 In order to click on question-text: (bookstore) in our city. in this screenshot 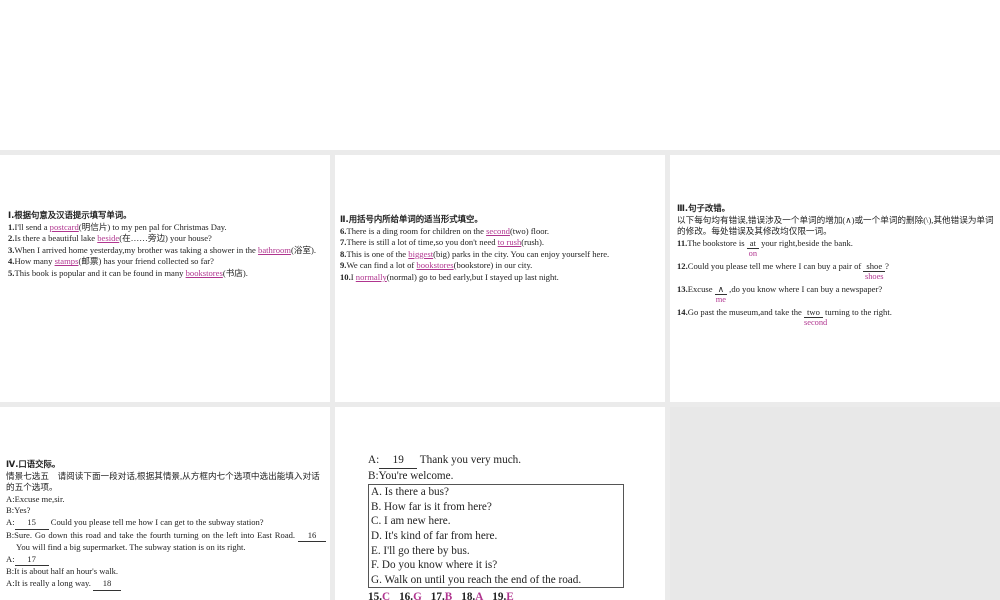, I will do `click(493, 265)`.